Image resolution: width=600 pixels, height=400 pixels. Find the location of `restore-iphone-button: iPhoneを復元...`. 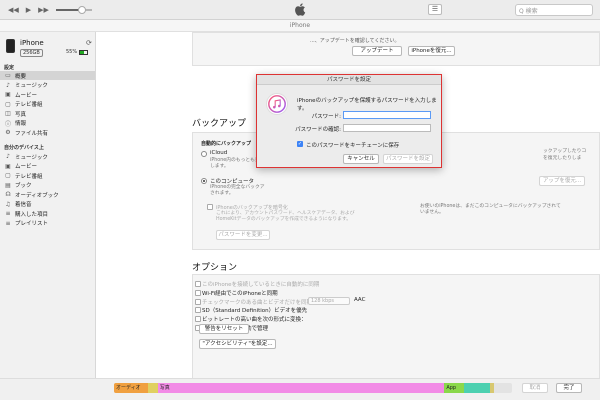

restore-iphone-button: iPhoneを復元... is located at coordinates (431, 51).